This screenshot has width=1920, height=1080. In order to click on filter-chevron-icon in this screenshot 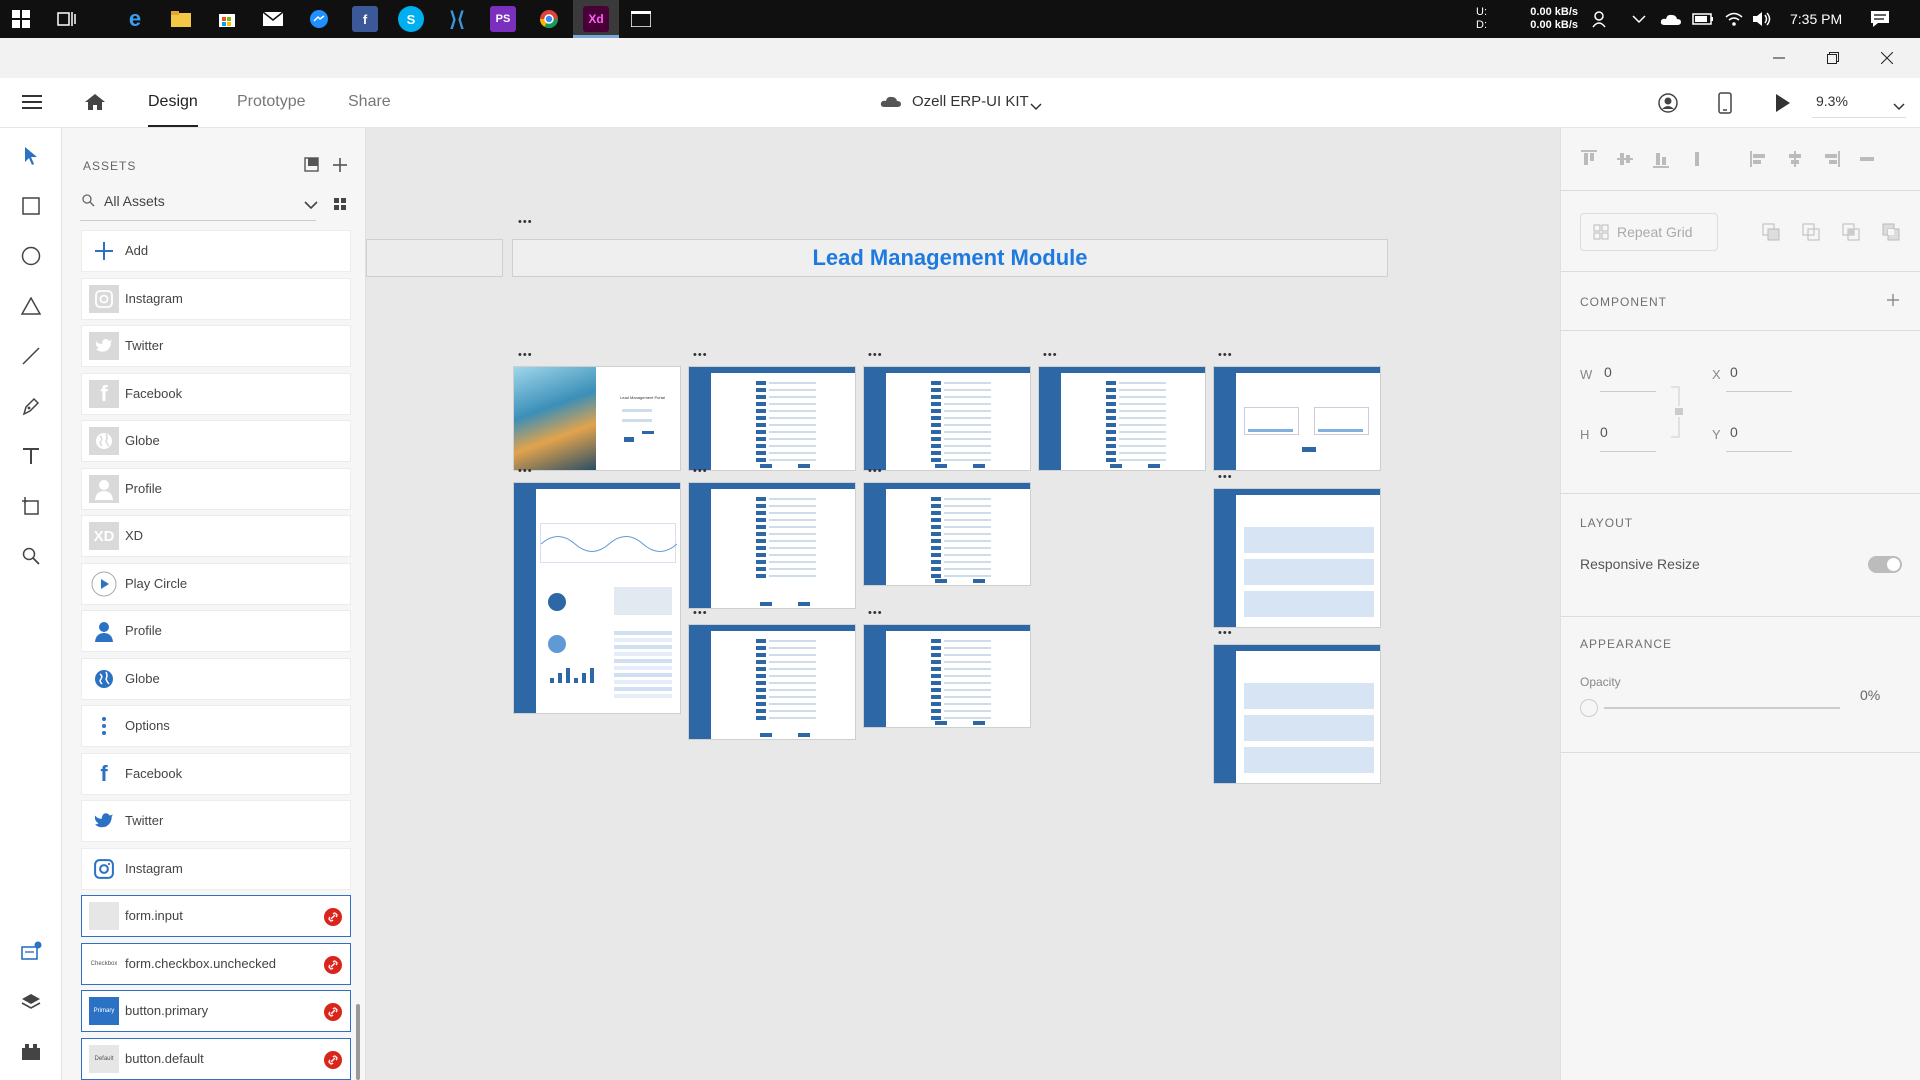, I will do `click(311, 206)`.